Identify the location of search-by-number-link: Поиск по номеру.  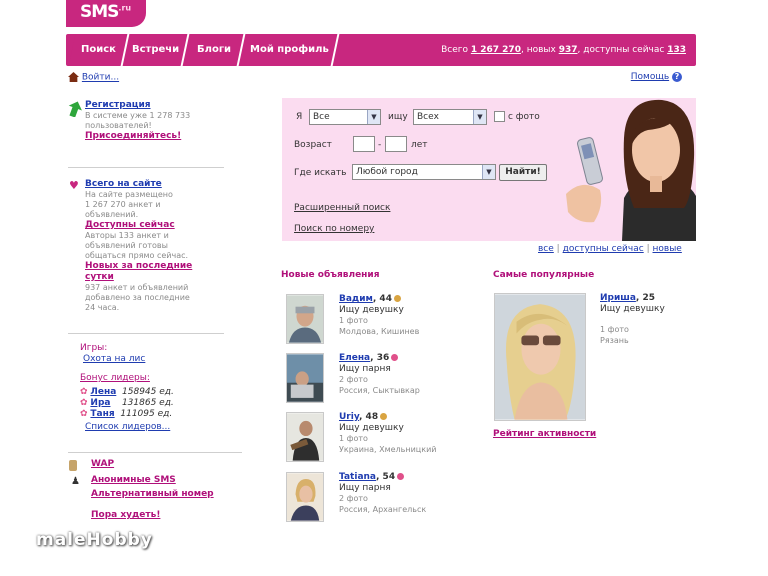
(334, 229).